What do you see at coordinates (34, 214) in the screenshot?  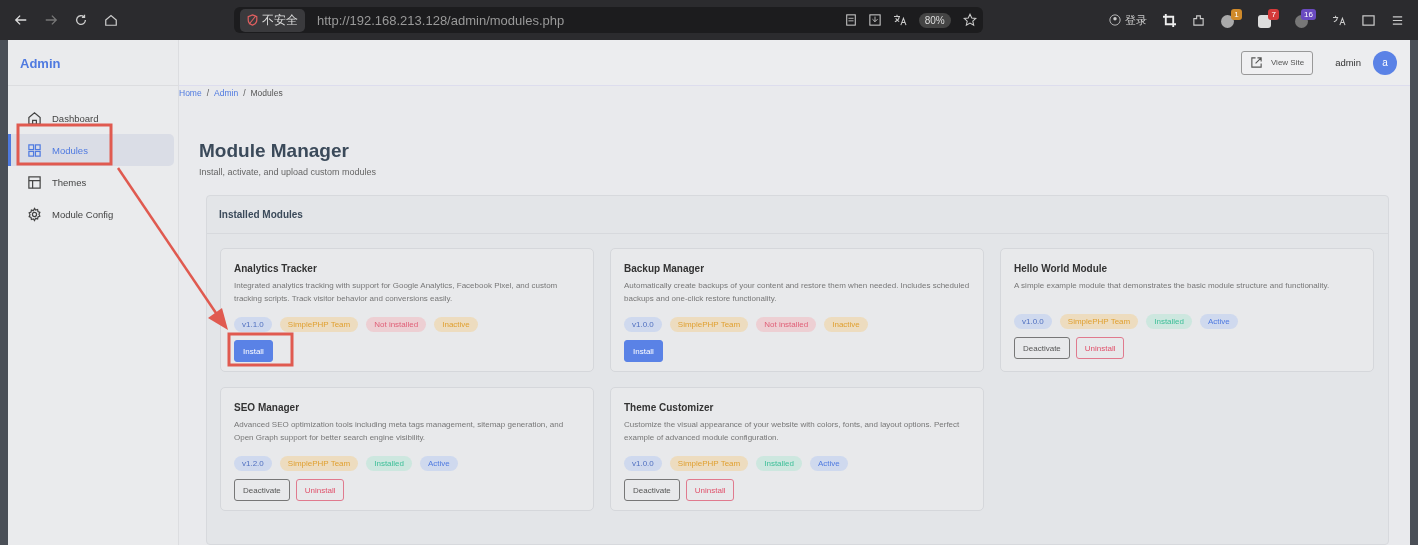 I see `settings-icon` at bounding box center [34, 214].